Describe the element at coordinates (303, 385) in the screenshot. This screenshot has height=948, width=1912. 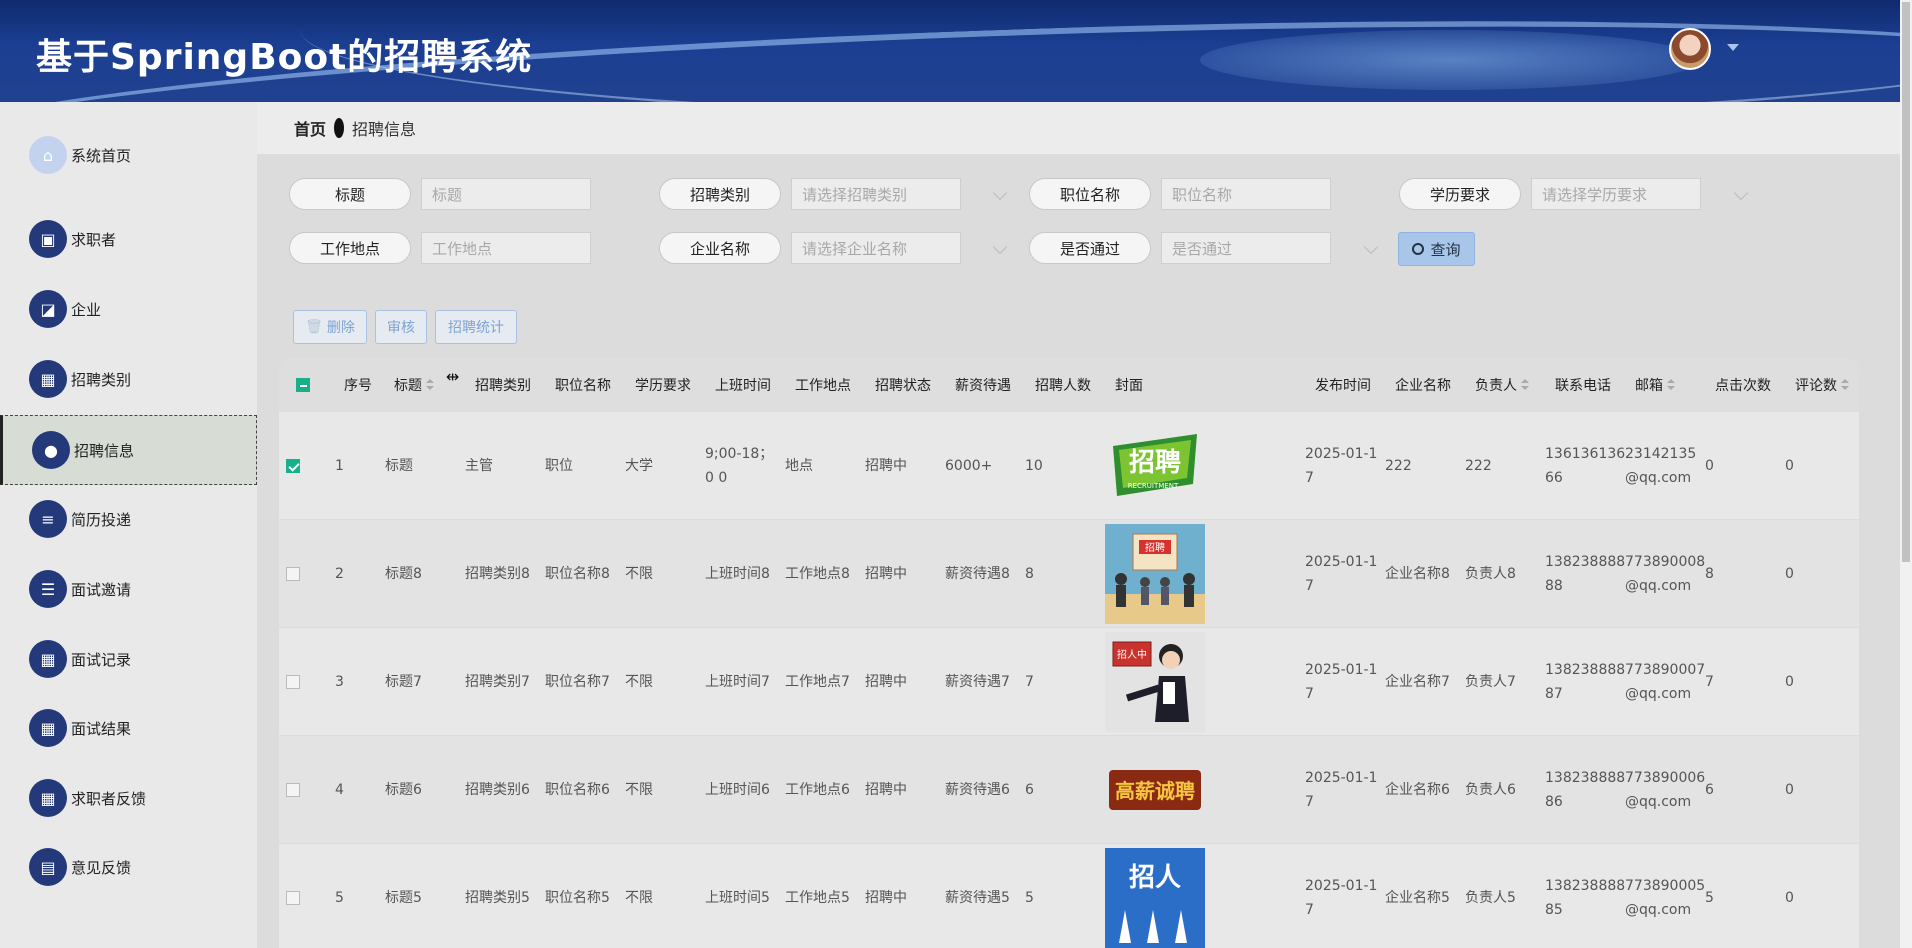
I see `select-all-checkbox` at that location.